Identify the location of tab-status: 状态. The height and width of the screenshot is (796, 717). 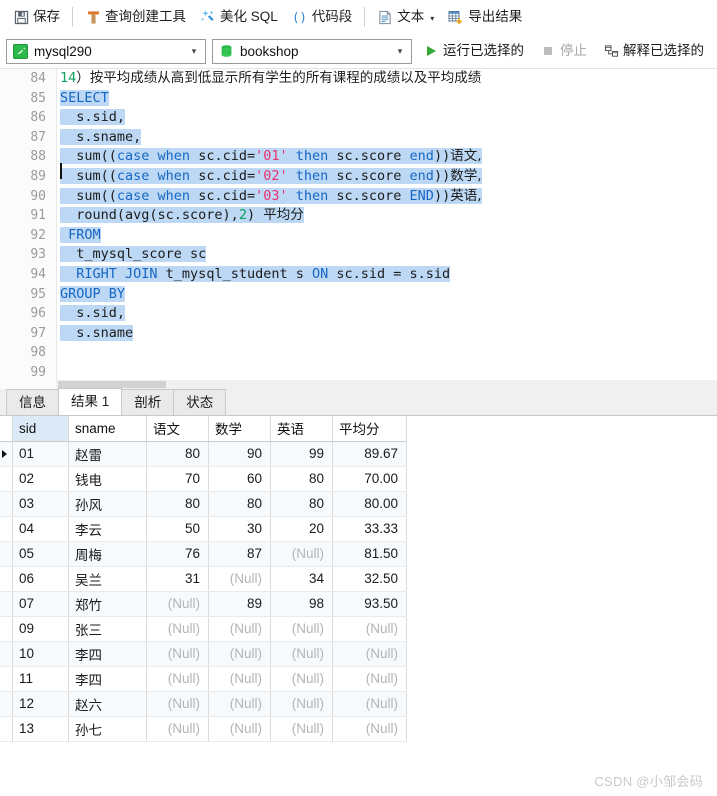
(200, 402).